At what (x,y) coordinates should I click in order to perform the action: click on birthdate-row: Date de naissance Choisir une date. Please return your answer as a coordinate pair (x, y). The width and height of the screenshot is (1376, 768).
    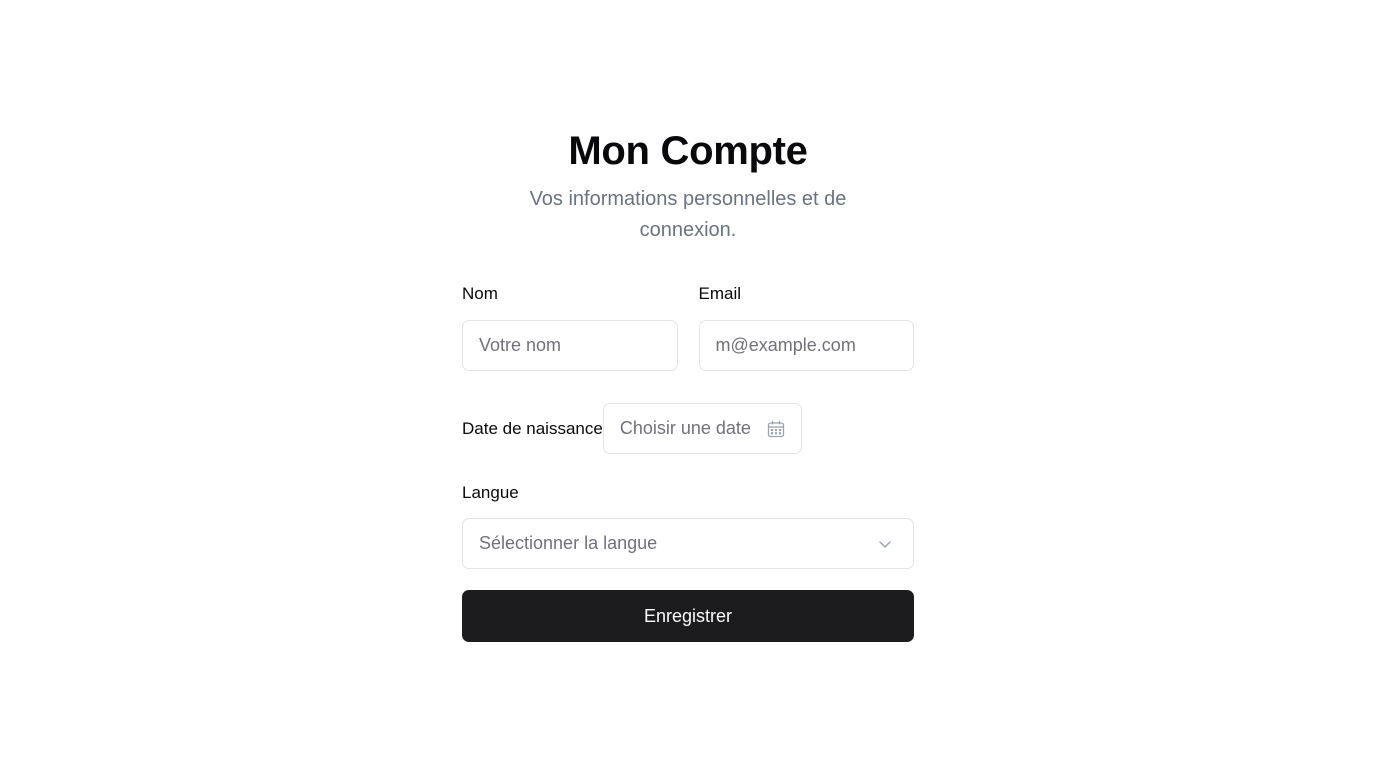
    Looking at the image, I should click on (688, 428).